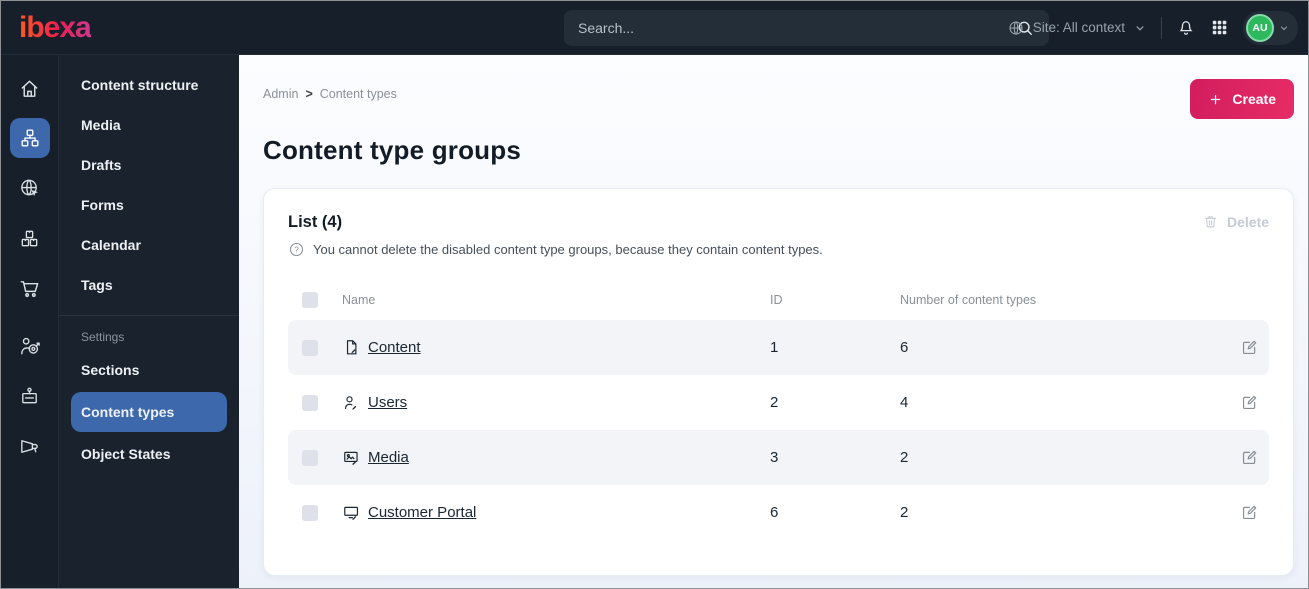  What do you see at coordinates (1186, 28) in the screenshot?
I see `notifications-bell-icon` at bounding box center [1186, 28].